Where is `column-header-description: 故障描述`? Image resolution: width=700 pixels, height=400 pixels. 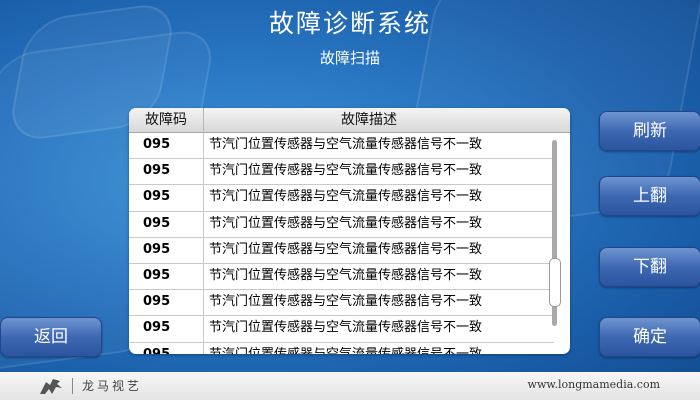
column-header-description: 故障描述 is located at coordinates (369, 120).